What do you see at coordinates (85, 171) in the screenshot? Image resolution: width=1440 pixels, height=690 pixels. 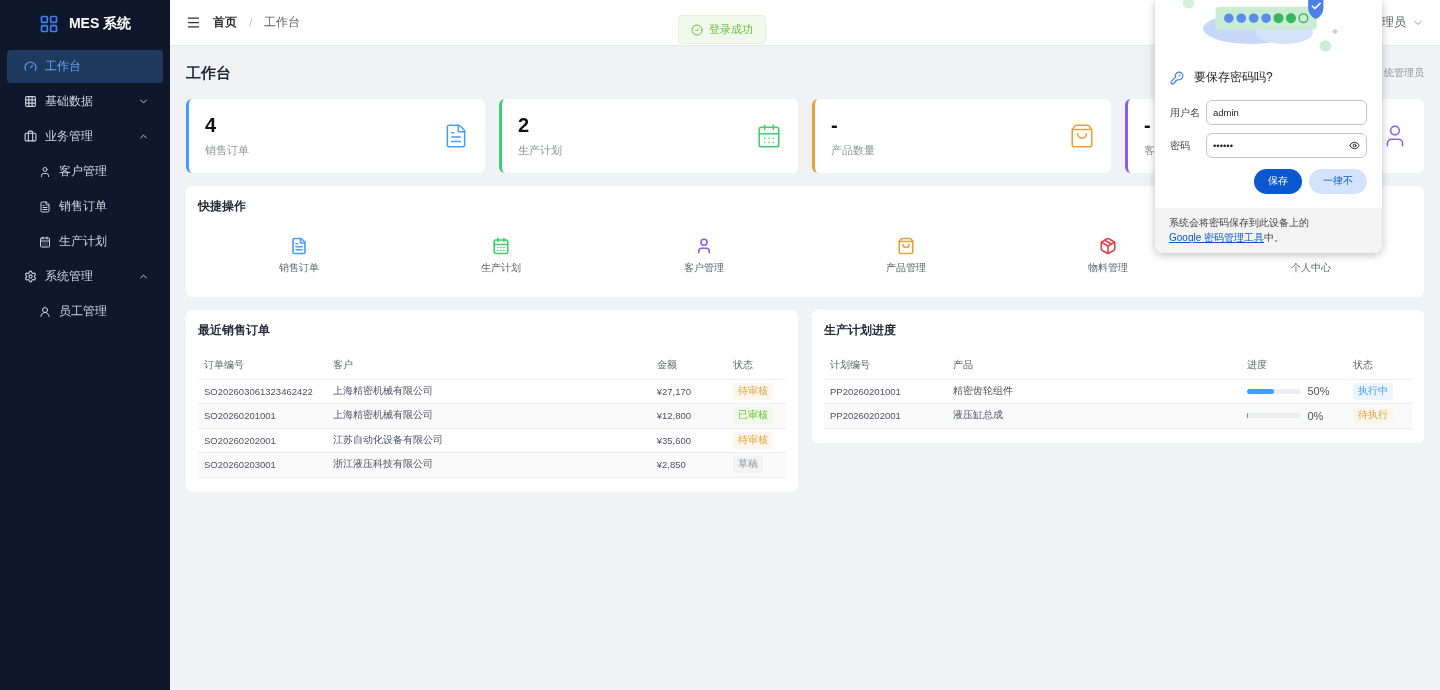 I see `sidebar-subitem: 客户管理` at bounding box center [85, 171].